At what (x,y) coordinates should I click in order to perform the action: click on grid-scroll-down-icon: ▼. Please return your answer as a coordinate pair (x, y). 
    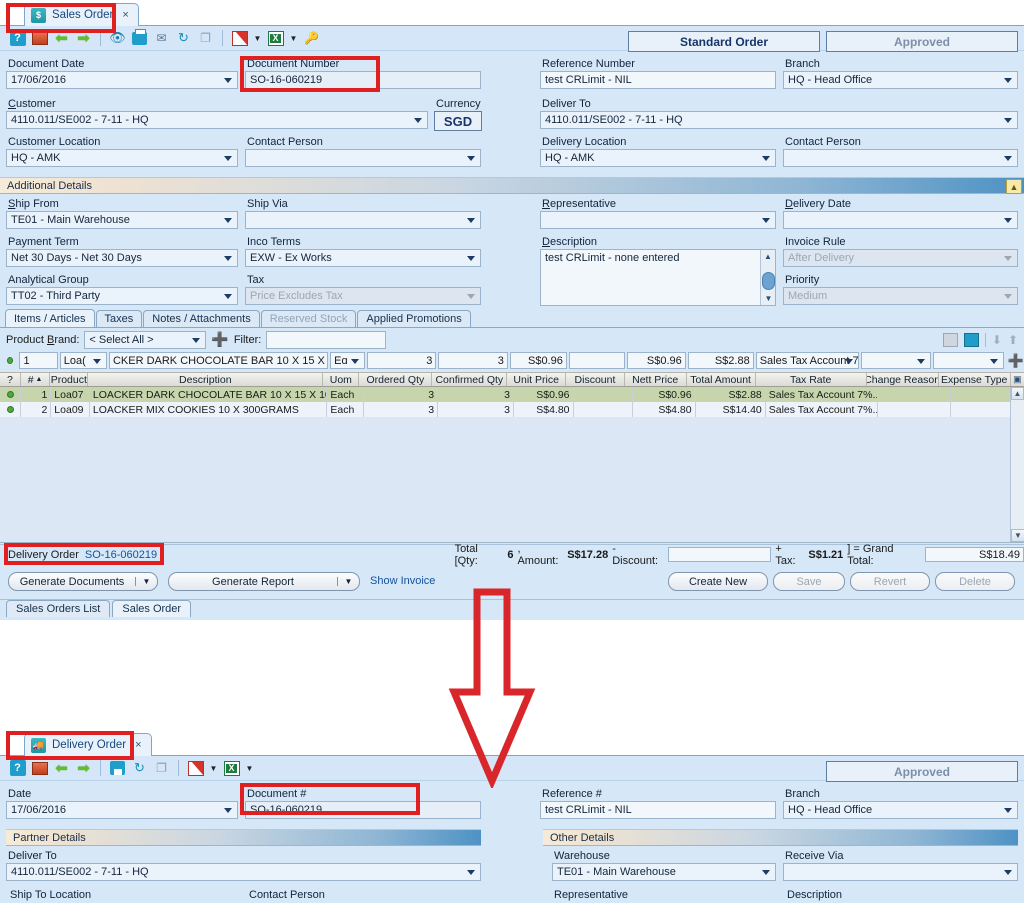
    Looking at the image, I should click on (1017, 535).